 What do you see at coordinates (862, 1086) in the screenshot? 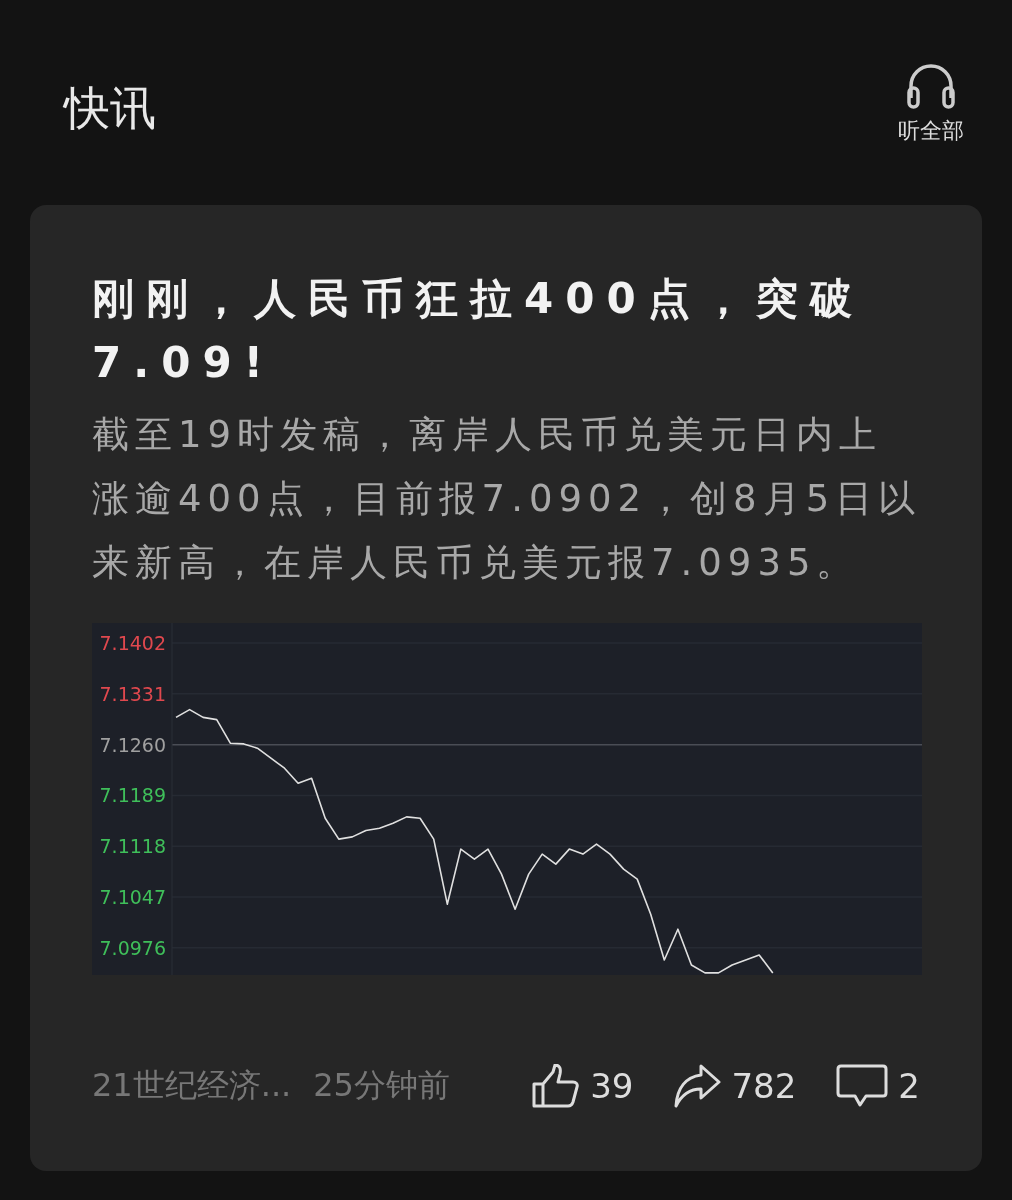
I see `comment-icon` at bounding box center [862, 1086].